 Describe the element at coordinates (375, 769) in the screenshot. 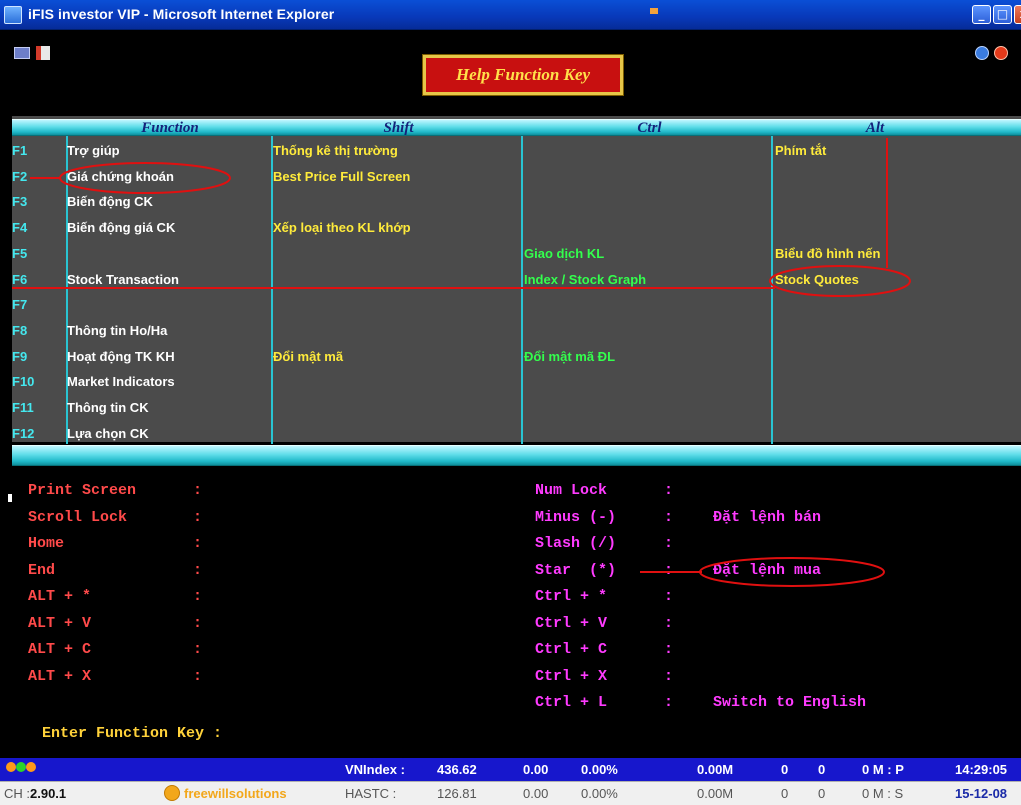

I see `vnindex-label: VNIndex :` at that location.